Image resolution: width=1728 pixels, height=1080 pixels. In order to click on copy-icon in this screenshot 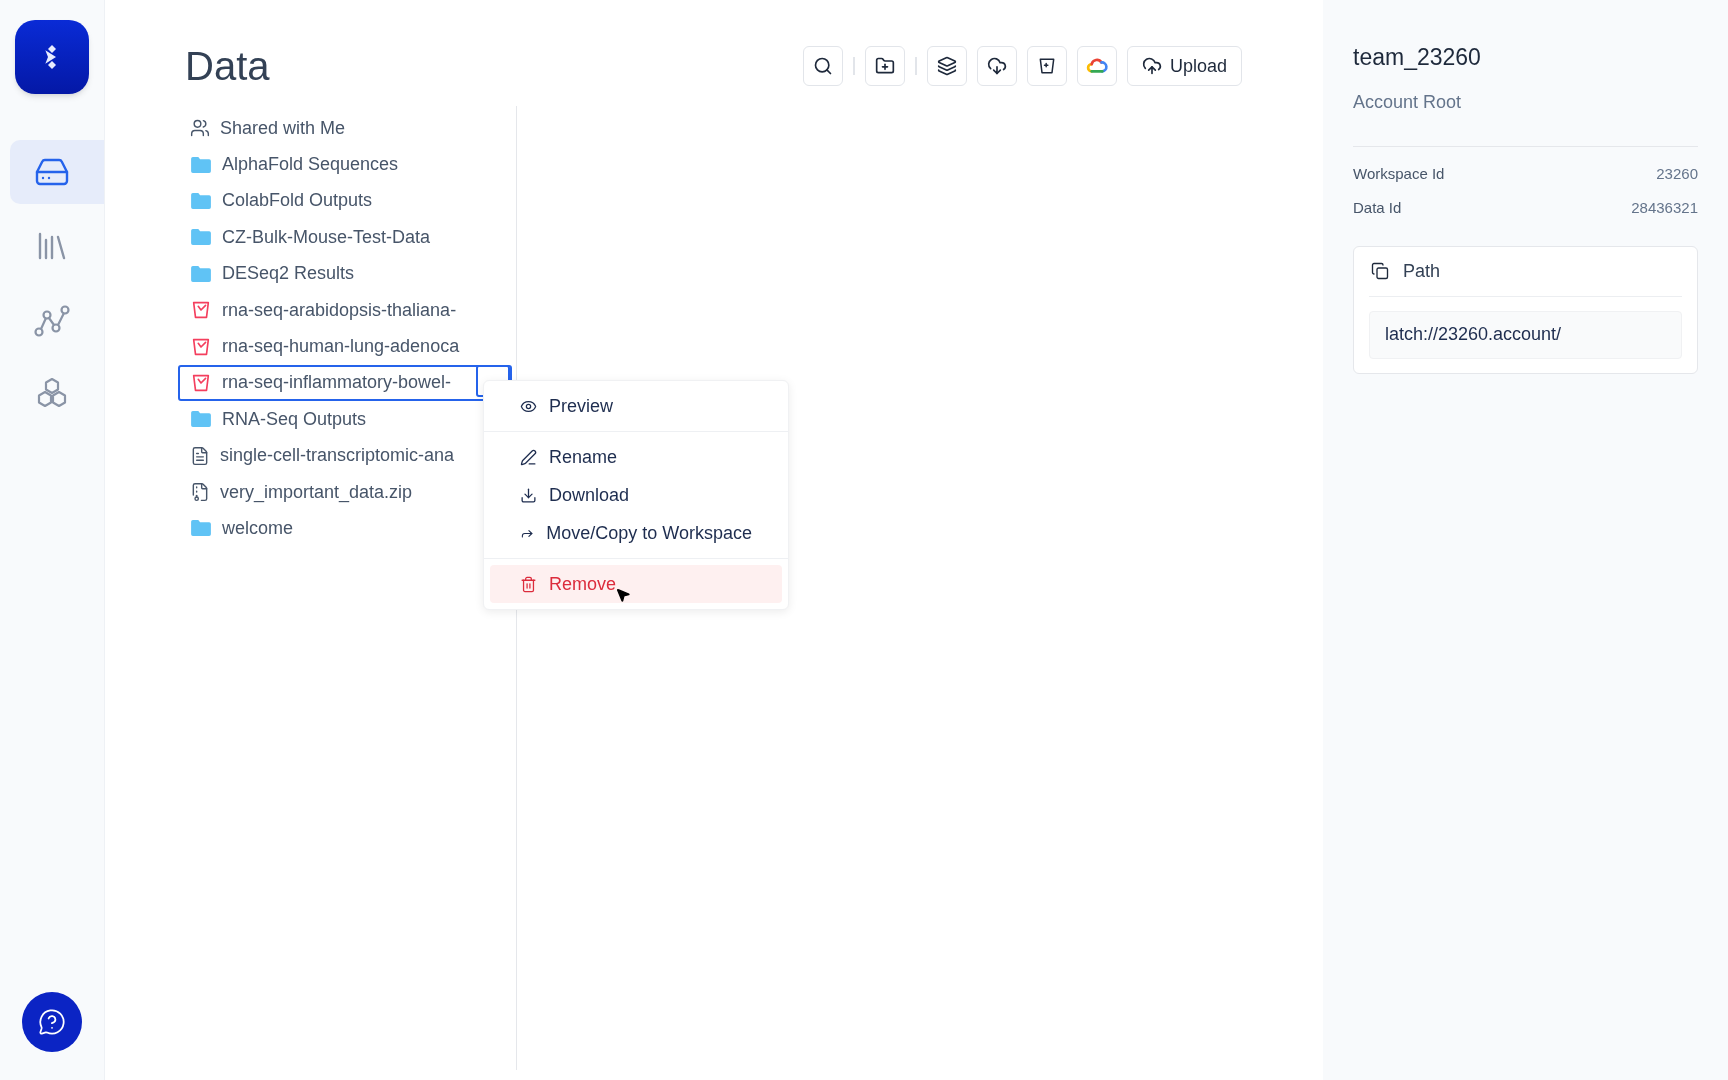, I will do `click(1380, 271)`.